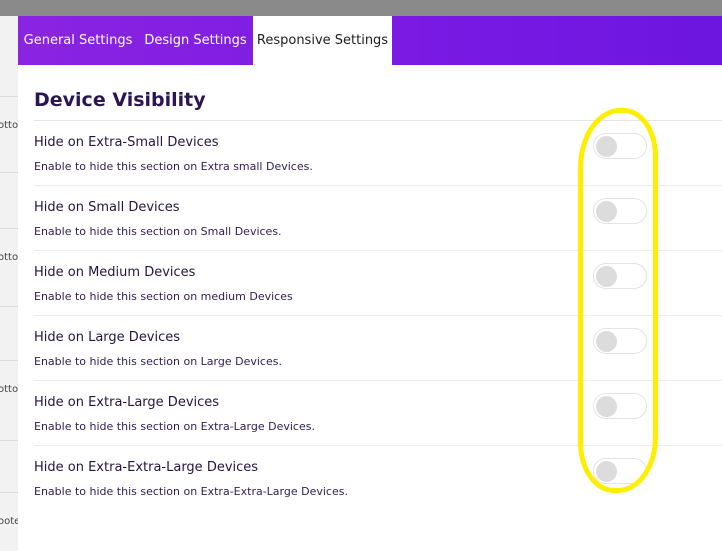 This screenshot has width=722, height=551. What do you see at coordinates (9, 521) in the screenshot?
I see `background-text-fragment: oote` at bounding box center [9, 521].